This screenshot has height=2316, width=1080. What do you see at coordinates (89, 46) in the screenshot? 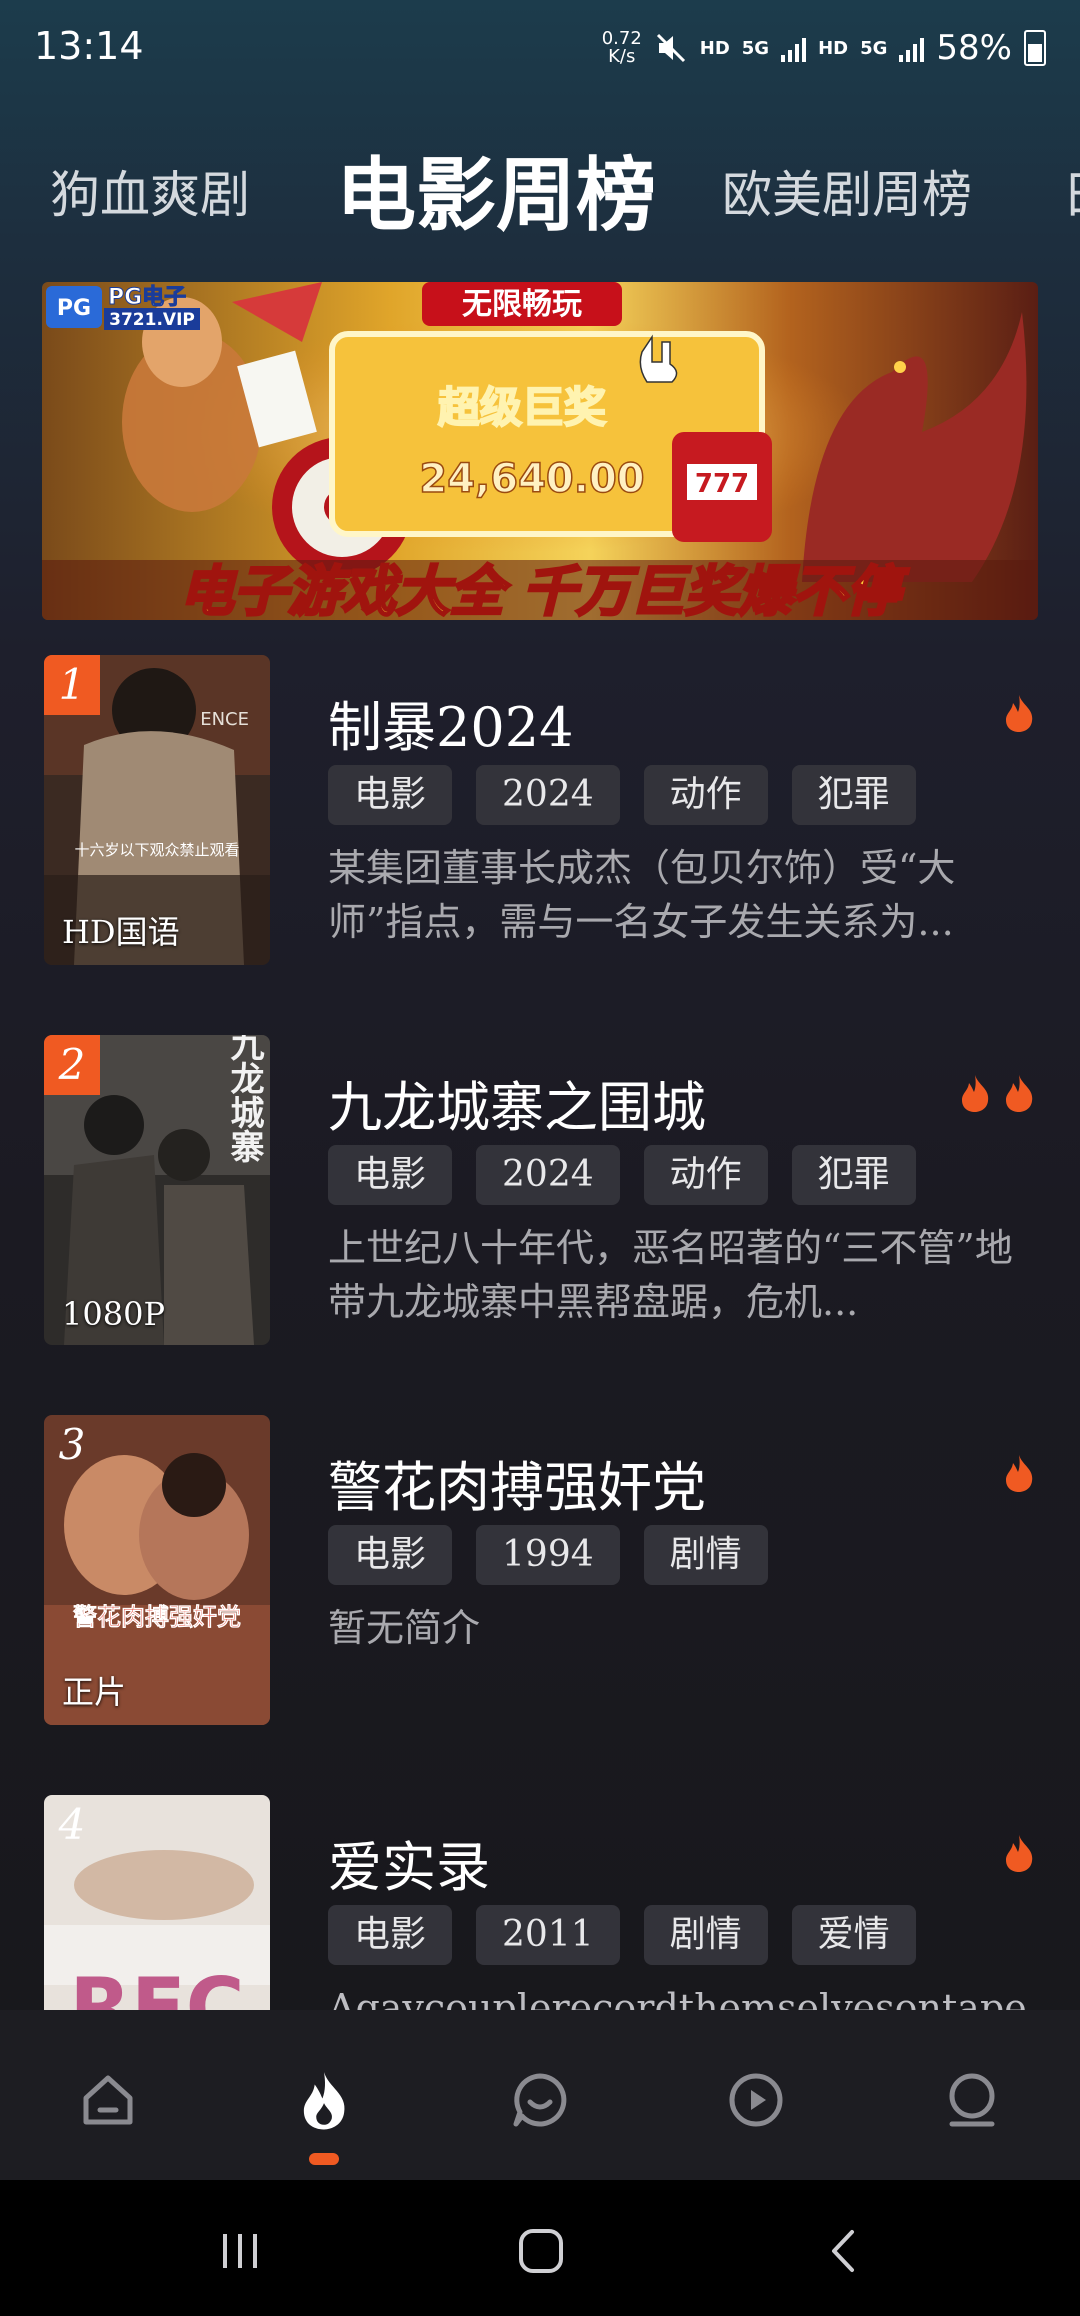
I see `status-time: 13:14` at bounding box center [89, 46].